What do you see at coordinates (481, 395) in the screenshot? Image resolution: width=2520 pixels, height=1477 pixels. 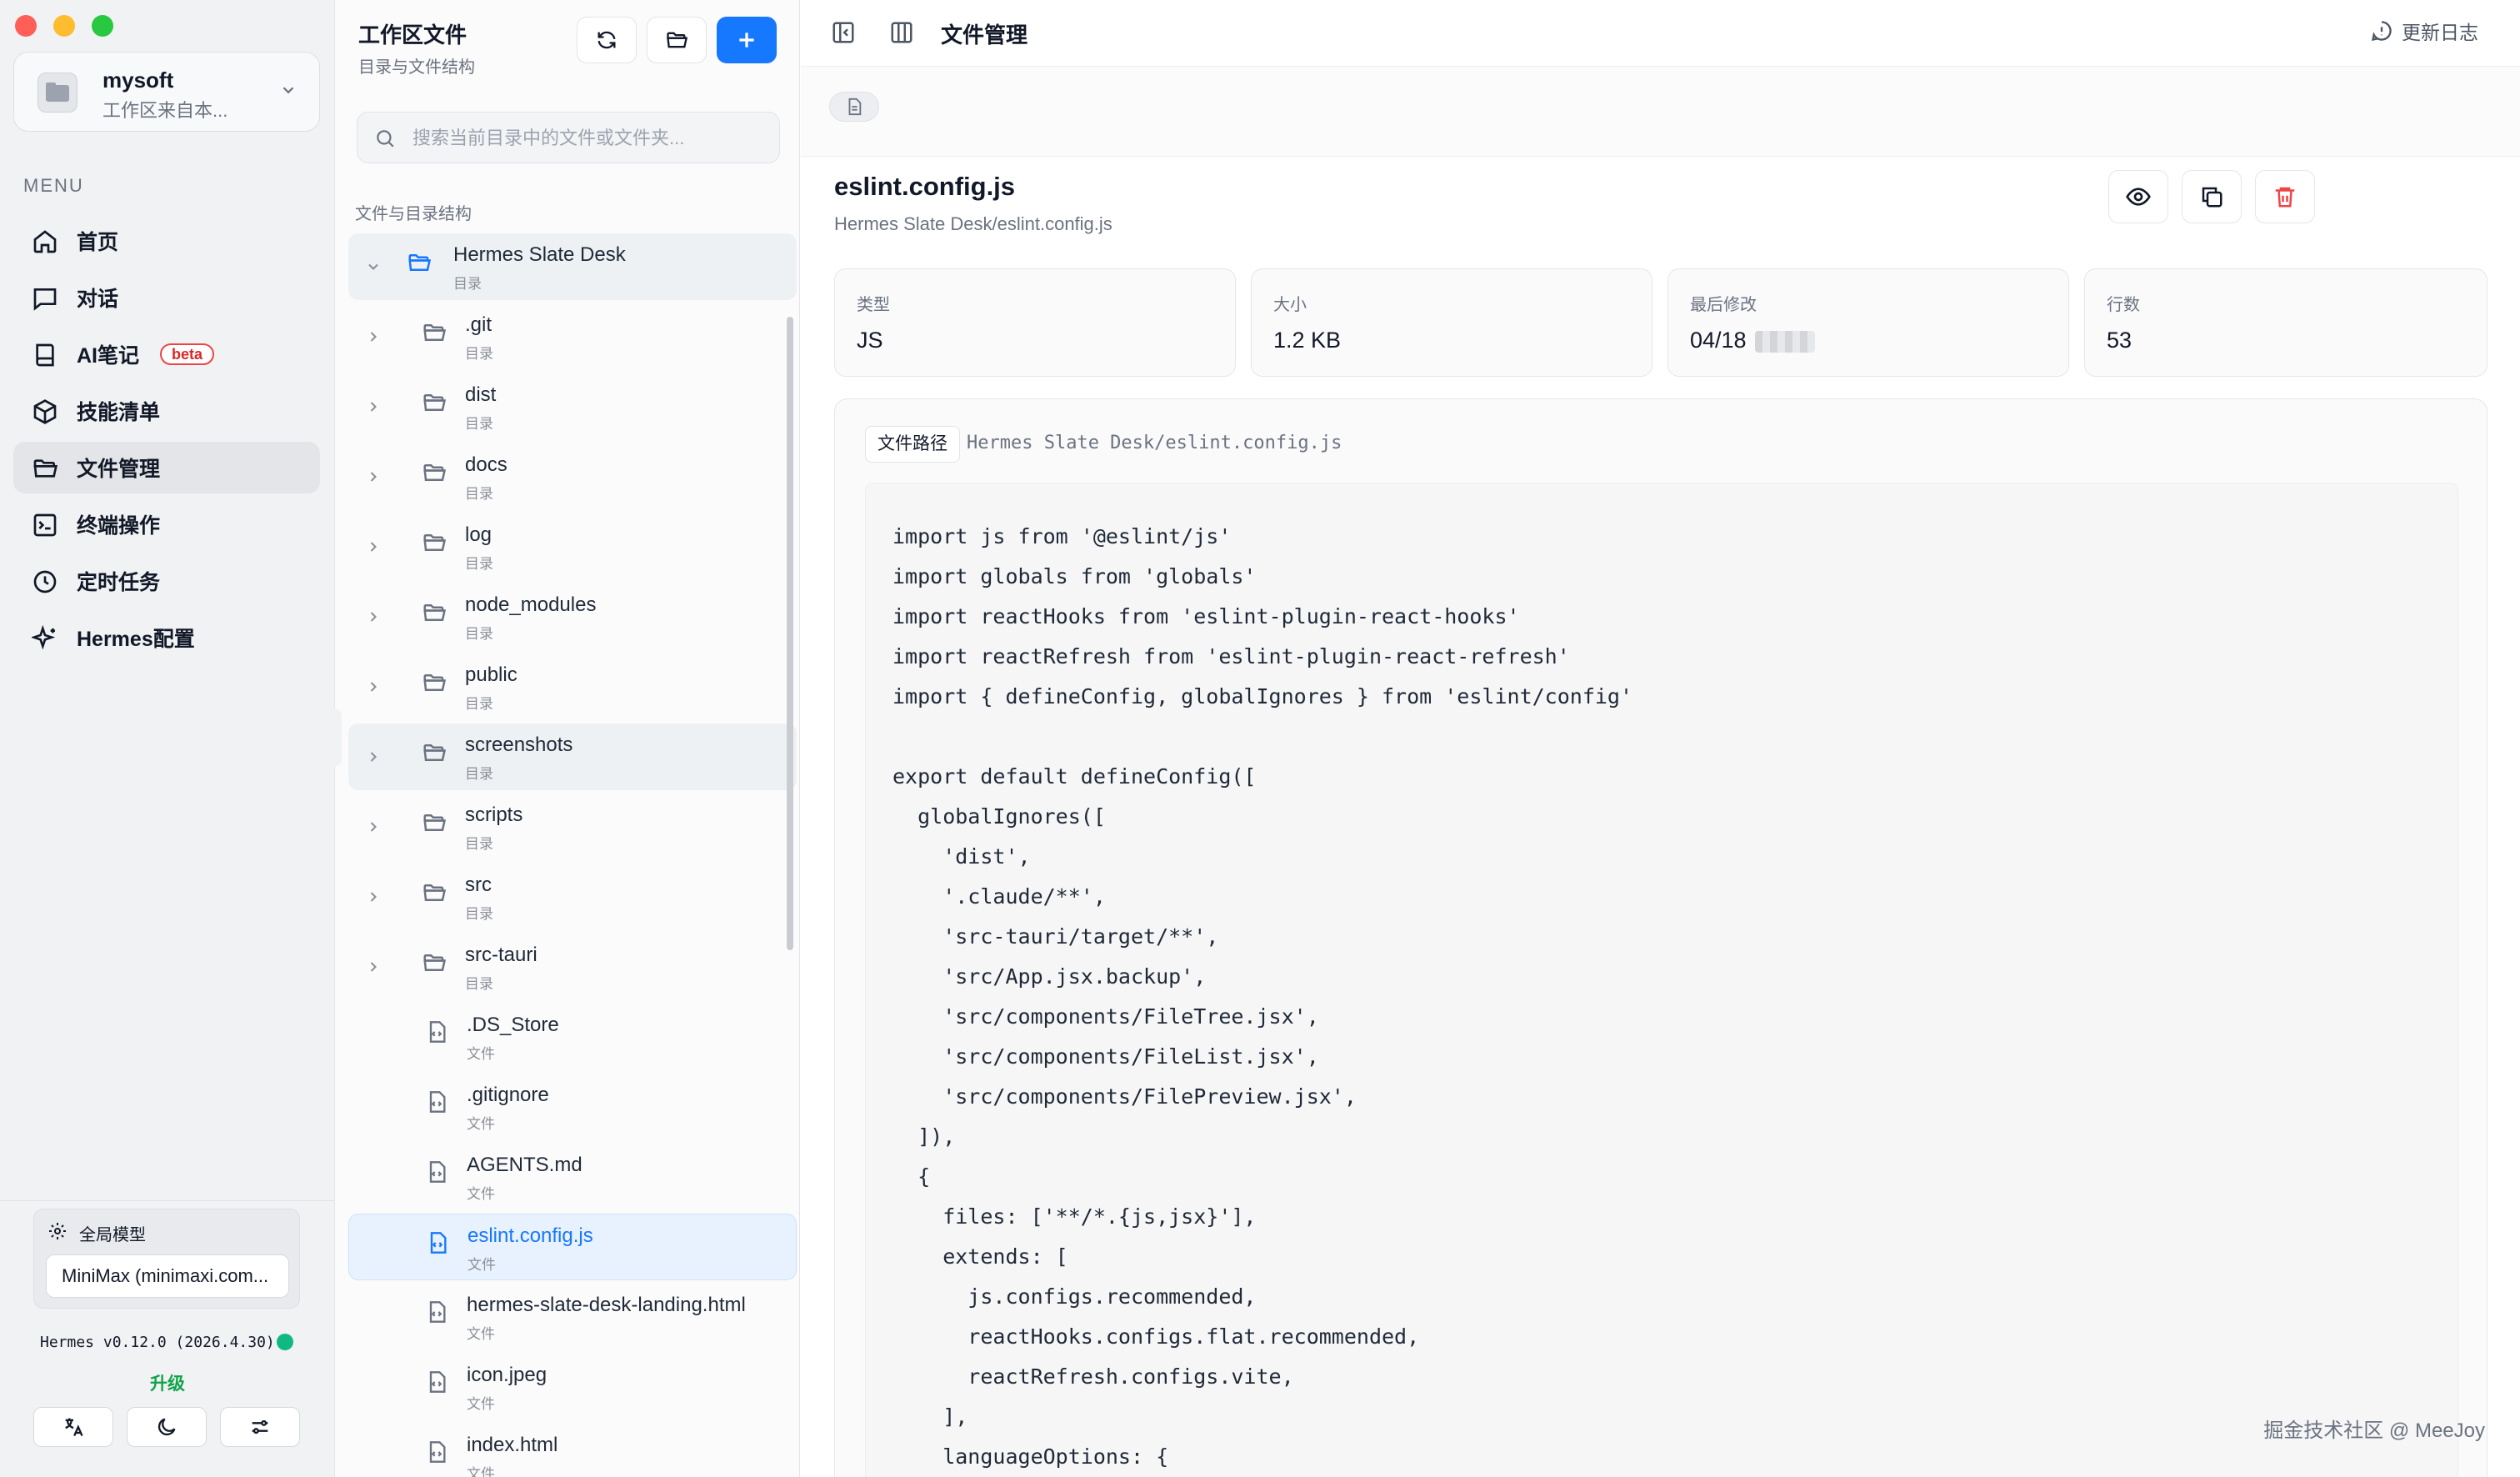 I see `tree-item-name: dist` at bounding box center [481, 395].